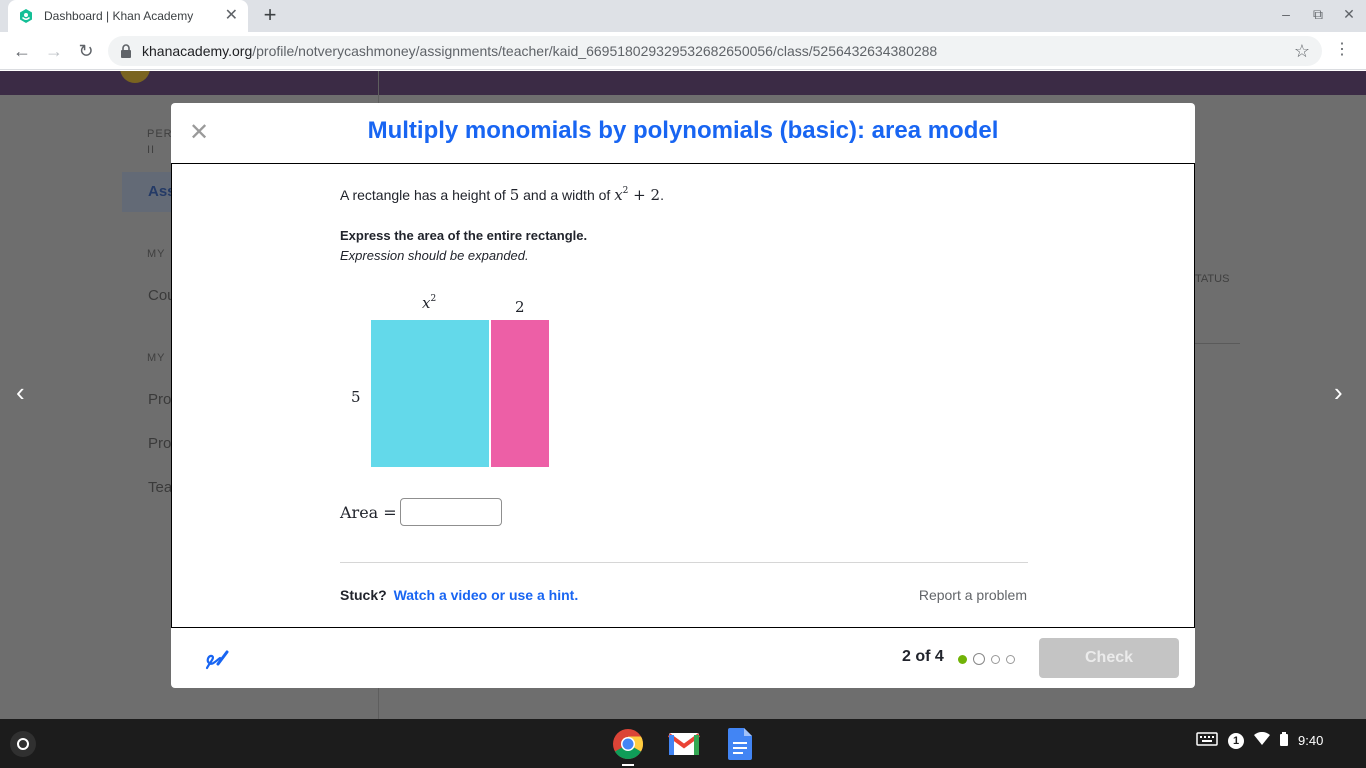 This screenshot has height=768, width=1366. Describe the element at coordinates (54, 51) in the screenshot. I see `forward-icon: →` at that location.